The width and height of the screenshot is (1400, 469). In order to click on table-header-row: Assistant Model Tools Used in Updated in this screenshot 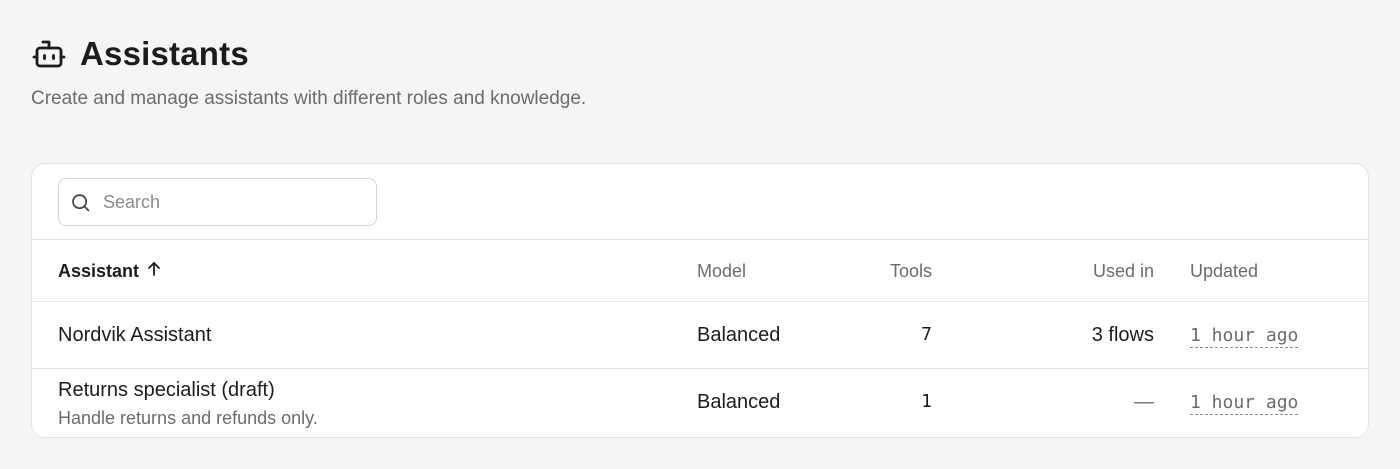, I will do `click(700, 270)`.